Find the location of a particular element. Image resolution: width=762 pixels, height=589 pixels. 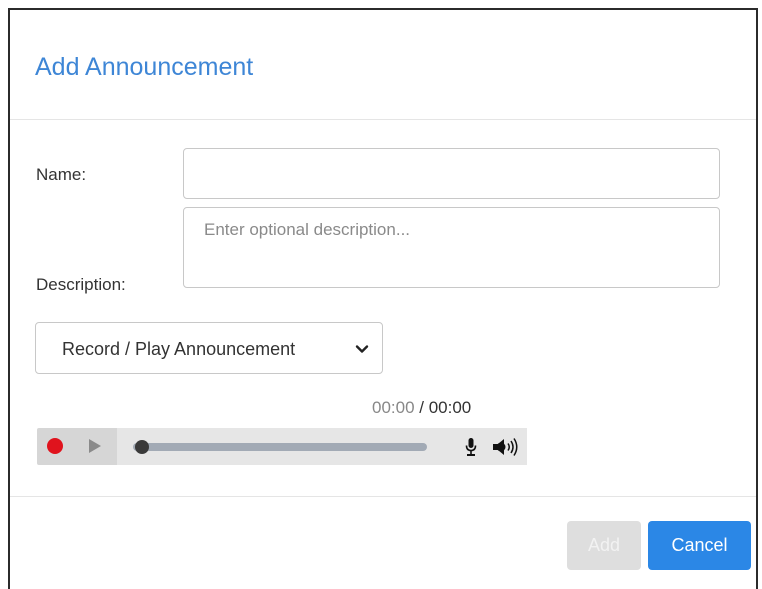

seek-bar is located at coordinates (280, 447).